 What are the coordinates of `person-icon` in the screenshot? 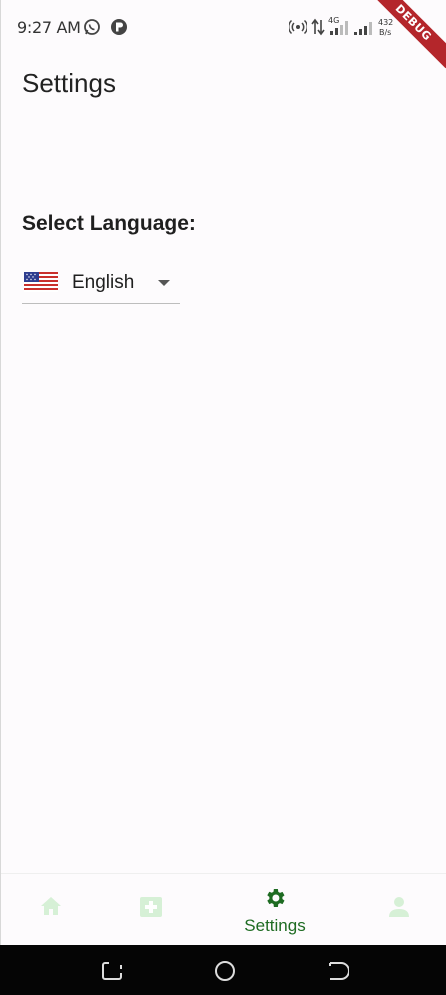 It's located at (399, 909).